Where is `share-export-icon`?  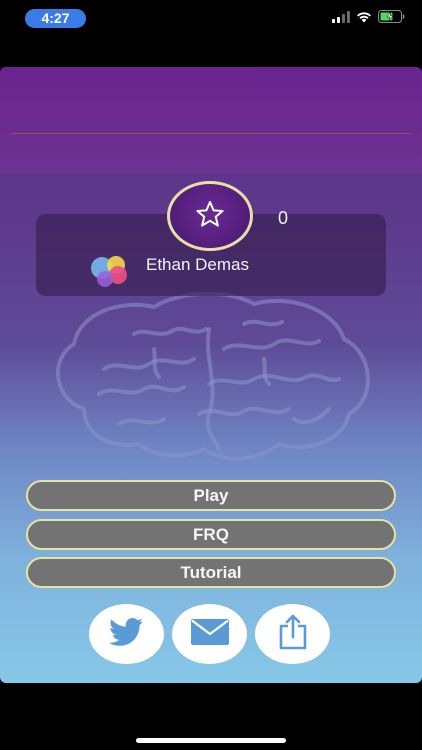 share-export-icon is located at coordinates (293, 634).